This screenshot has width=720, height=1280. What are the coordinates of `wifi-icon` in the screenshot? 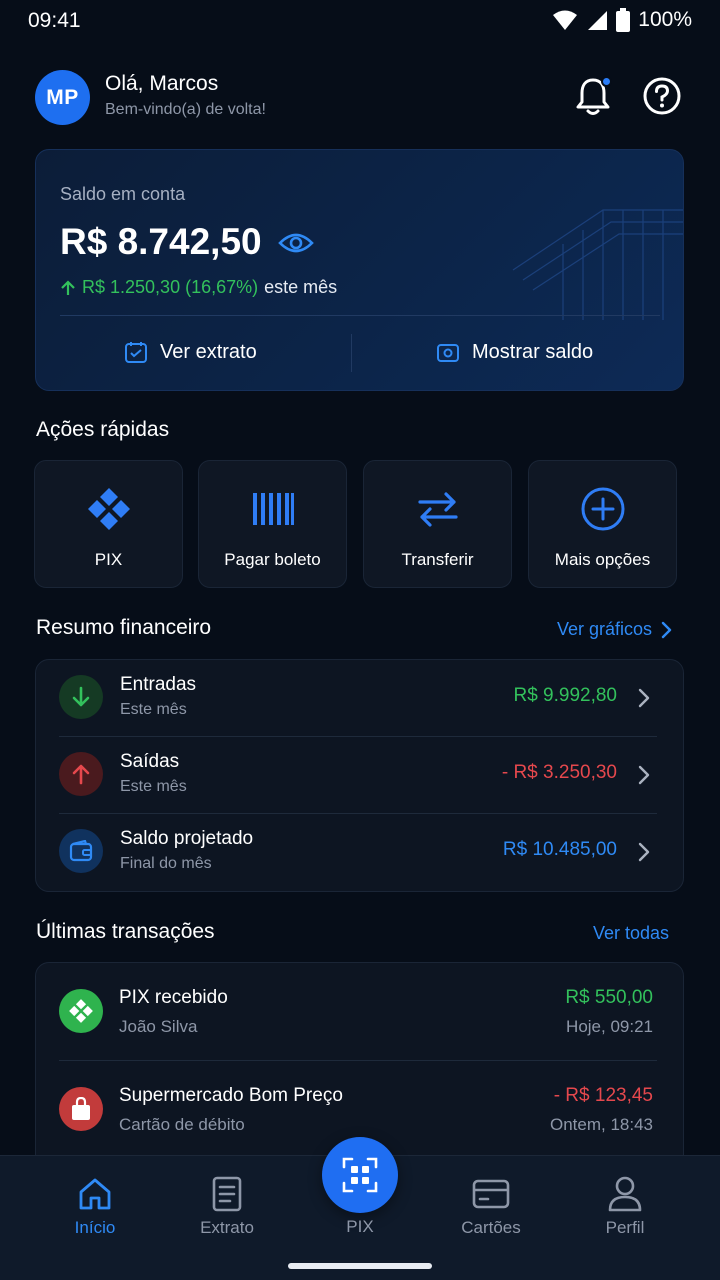 It's located at (565, 20).